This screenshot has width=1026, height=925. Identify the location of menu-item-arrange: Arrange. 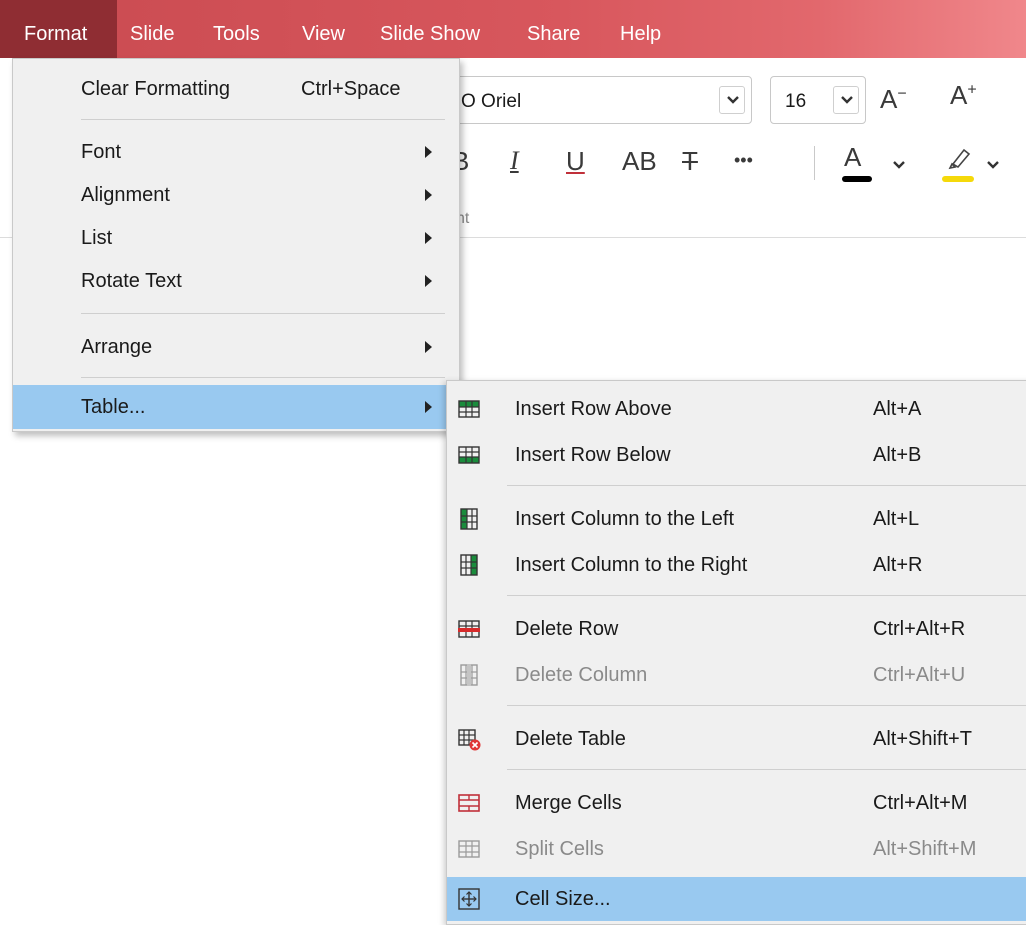
(236, 347).